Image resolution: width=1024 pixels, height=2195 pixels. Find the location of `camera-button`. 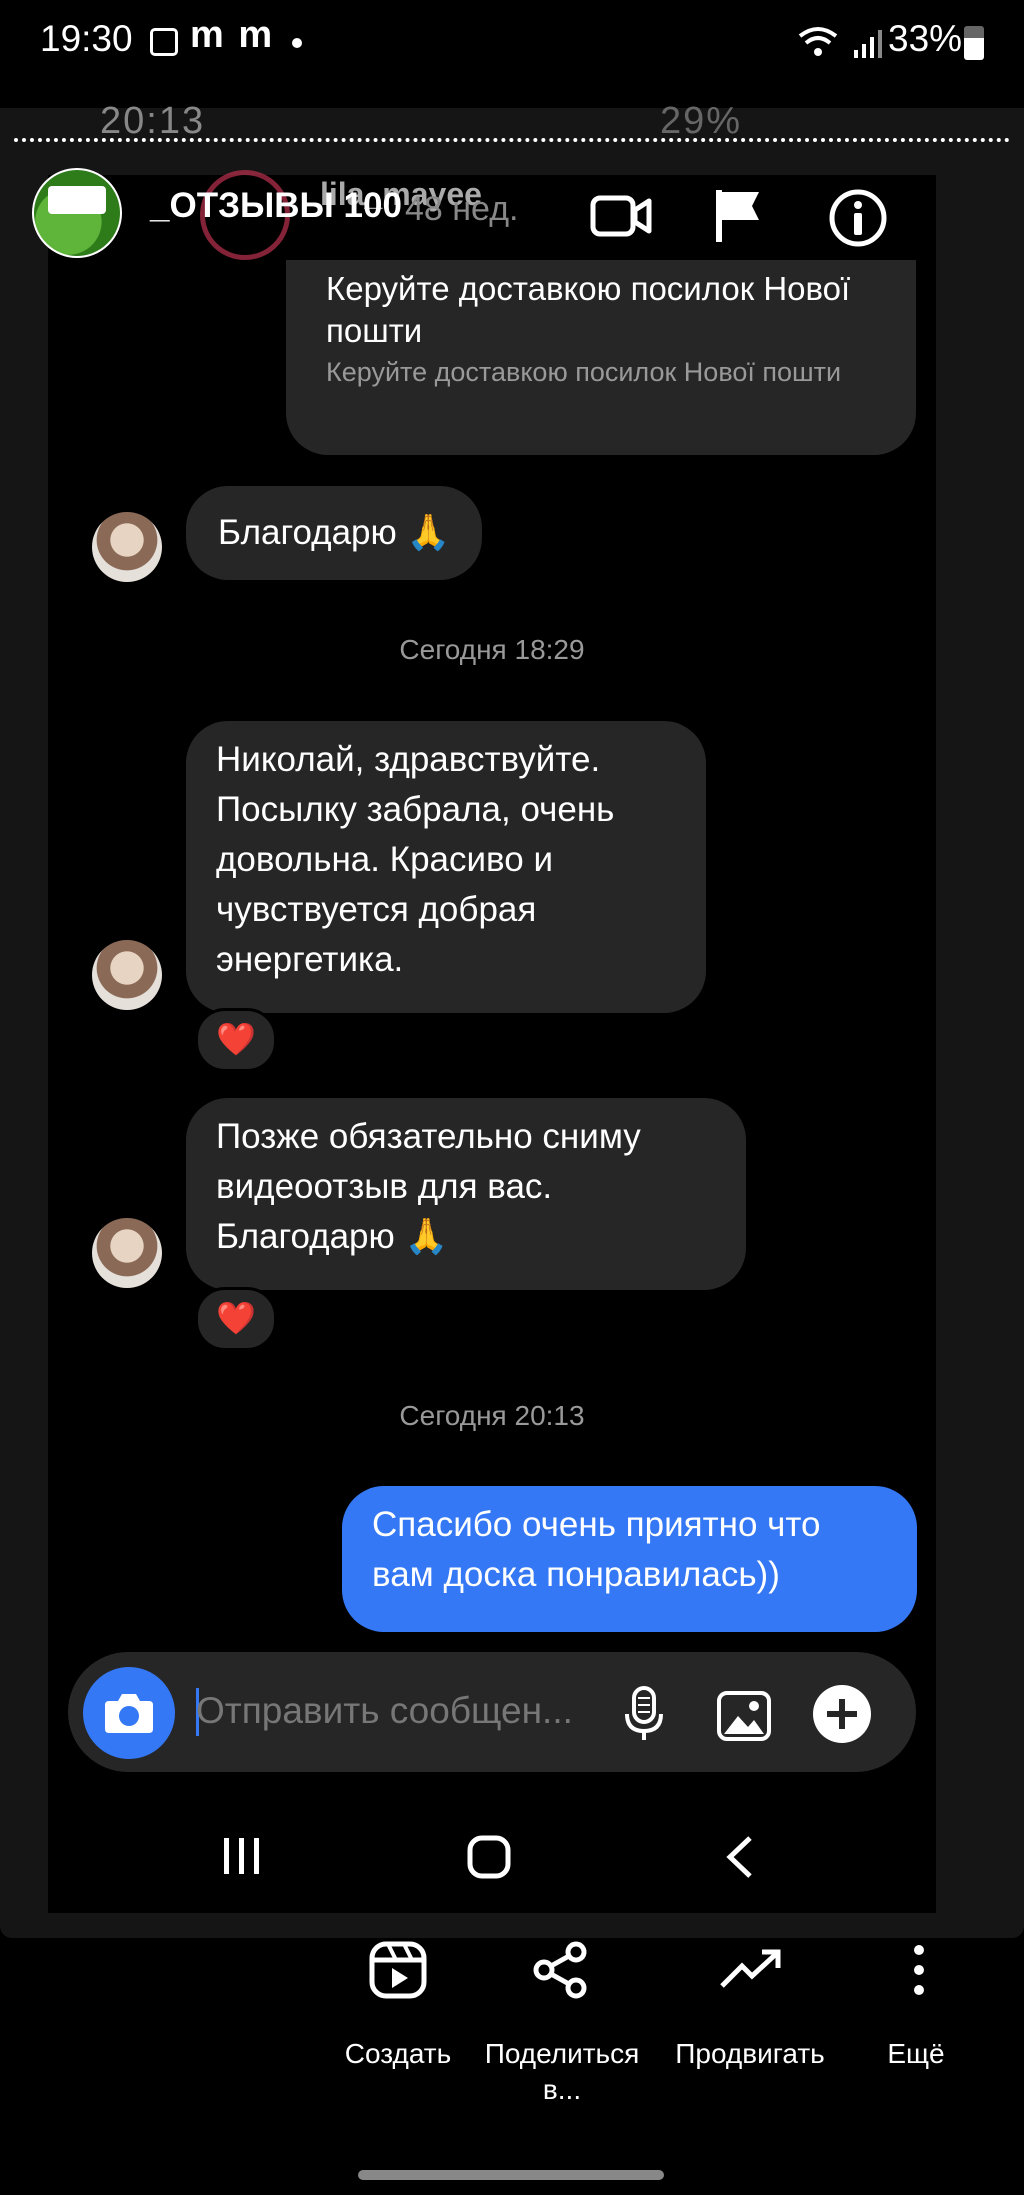

camera-button is located at coordinates (129, 1713).